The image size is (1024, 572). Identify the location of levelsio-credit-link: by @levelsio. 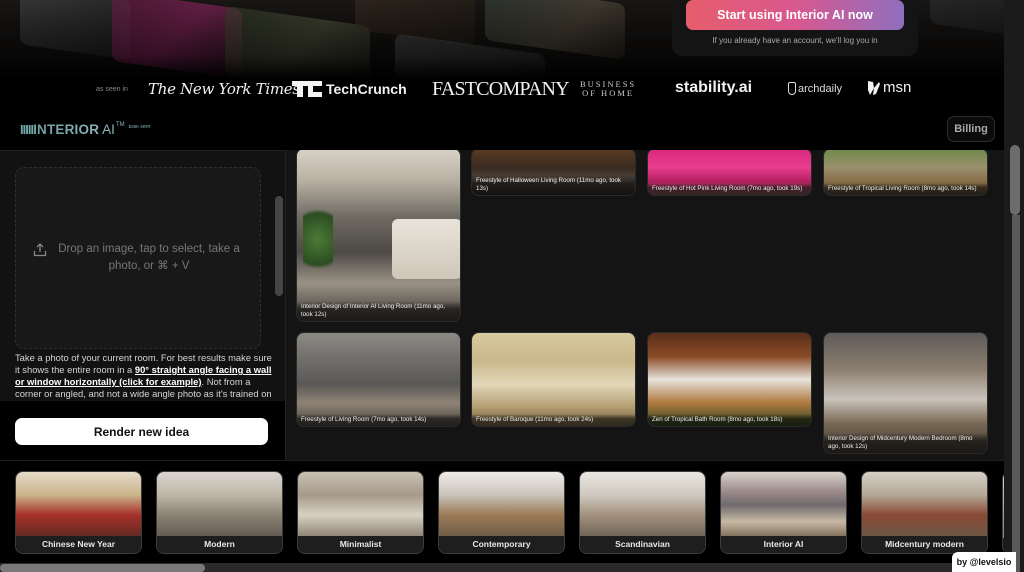
(984, 562).